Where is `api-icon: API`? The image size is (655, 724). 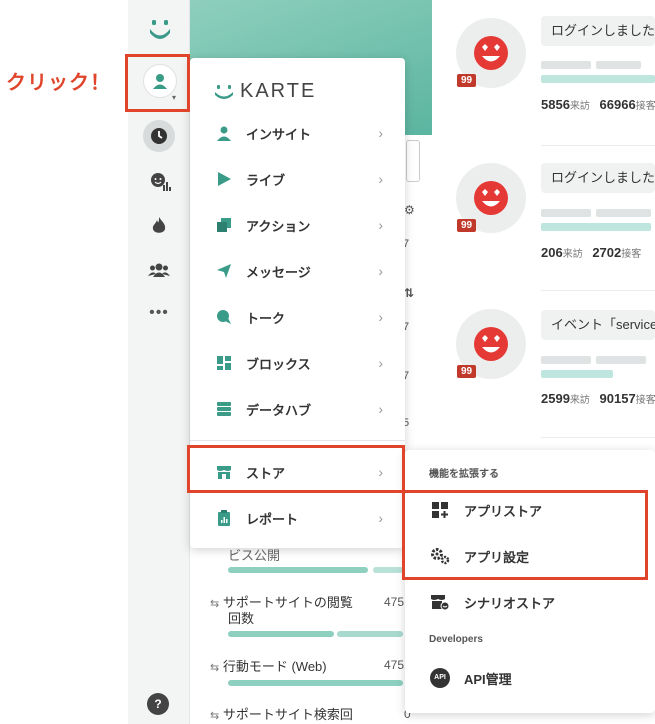 api-icon: API is located at coordinates (440, 678).